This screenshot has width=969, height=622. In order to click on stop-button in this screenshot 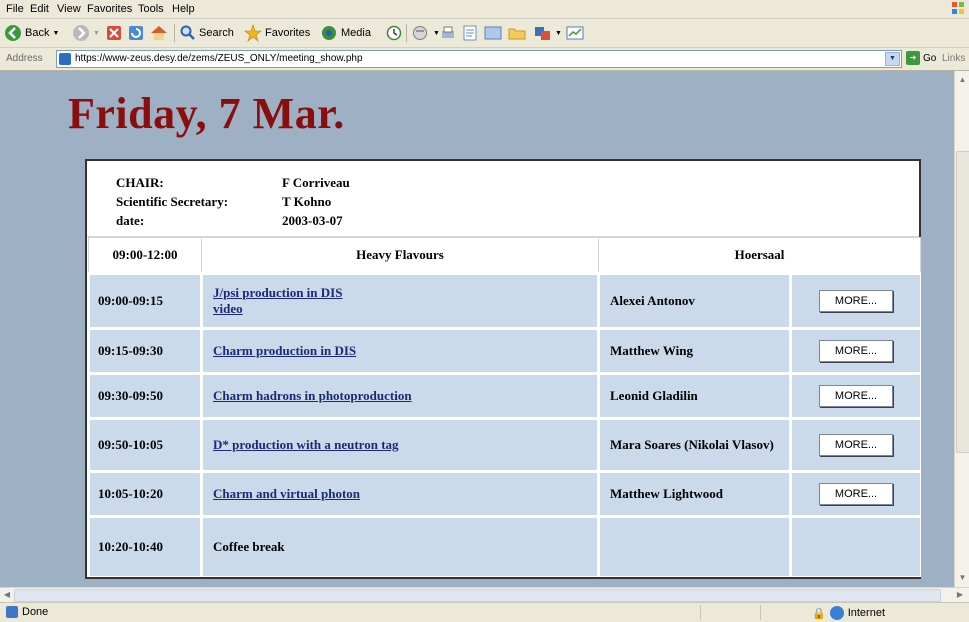, I will do `click(114, 33)`.